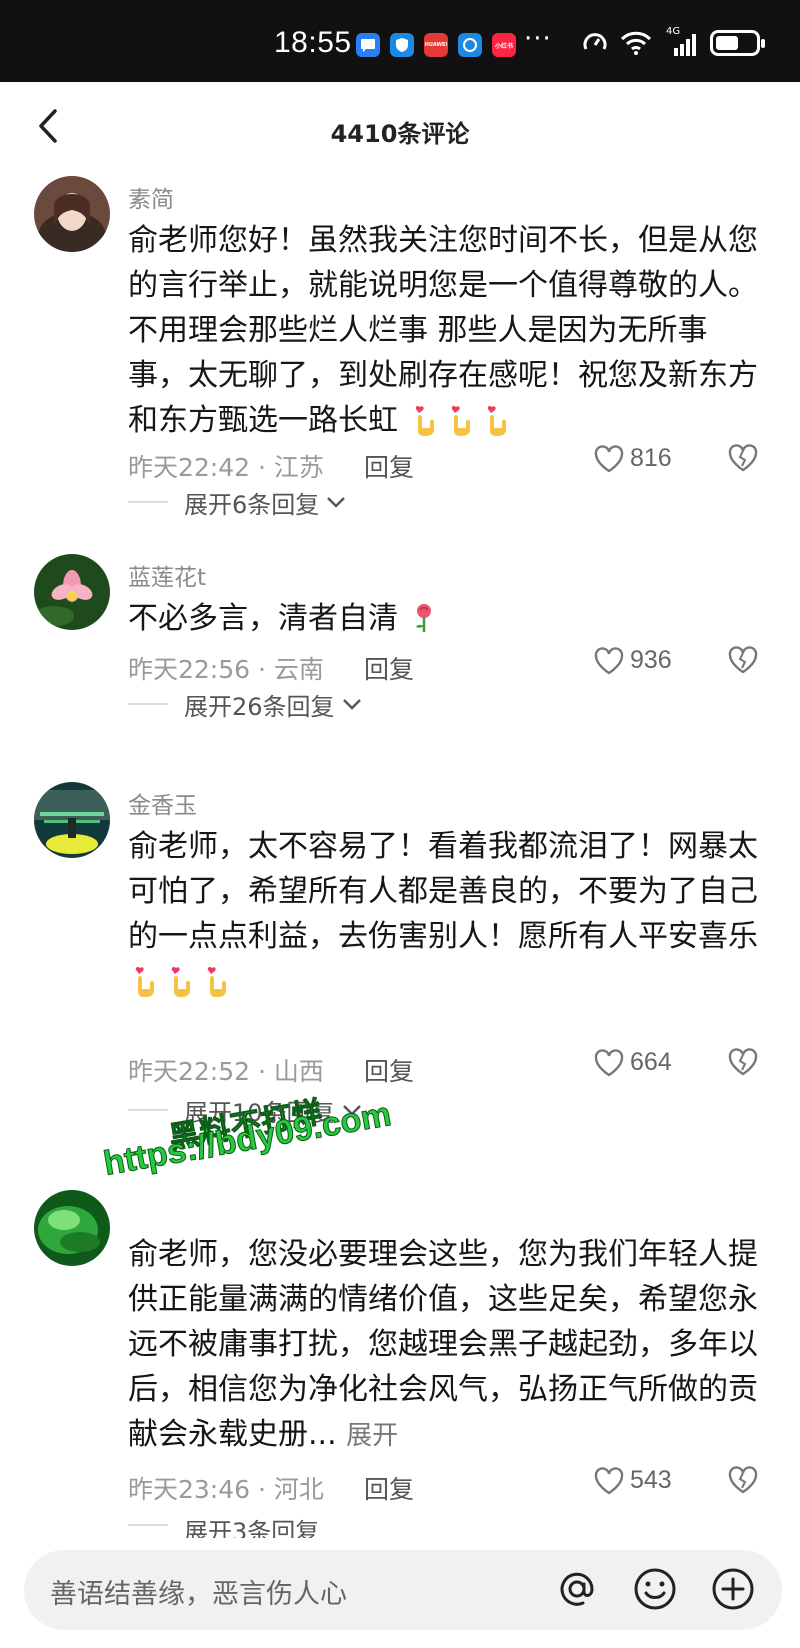  I want to click on status-time: 18:55, so click(313, 42).